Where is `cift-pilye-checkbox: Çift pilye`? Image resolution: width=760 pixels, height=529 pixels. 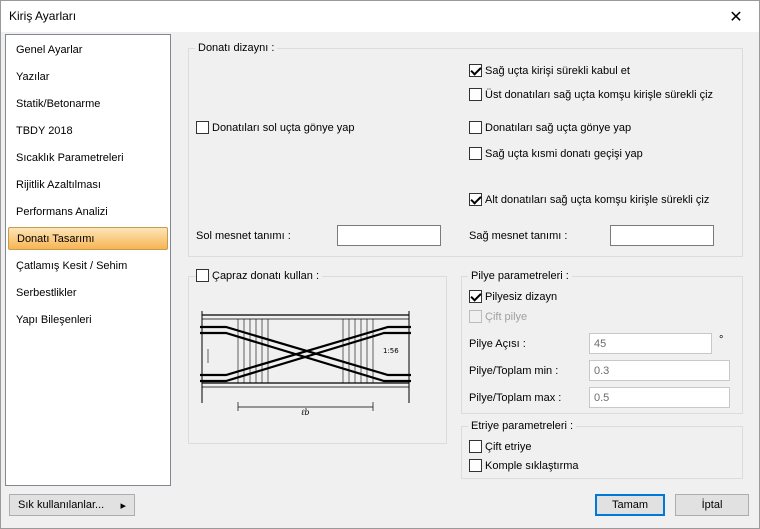 cift-pilye-checkbox: Çift pilye is located at coordinates (498, 316).